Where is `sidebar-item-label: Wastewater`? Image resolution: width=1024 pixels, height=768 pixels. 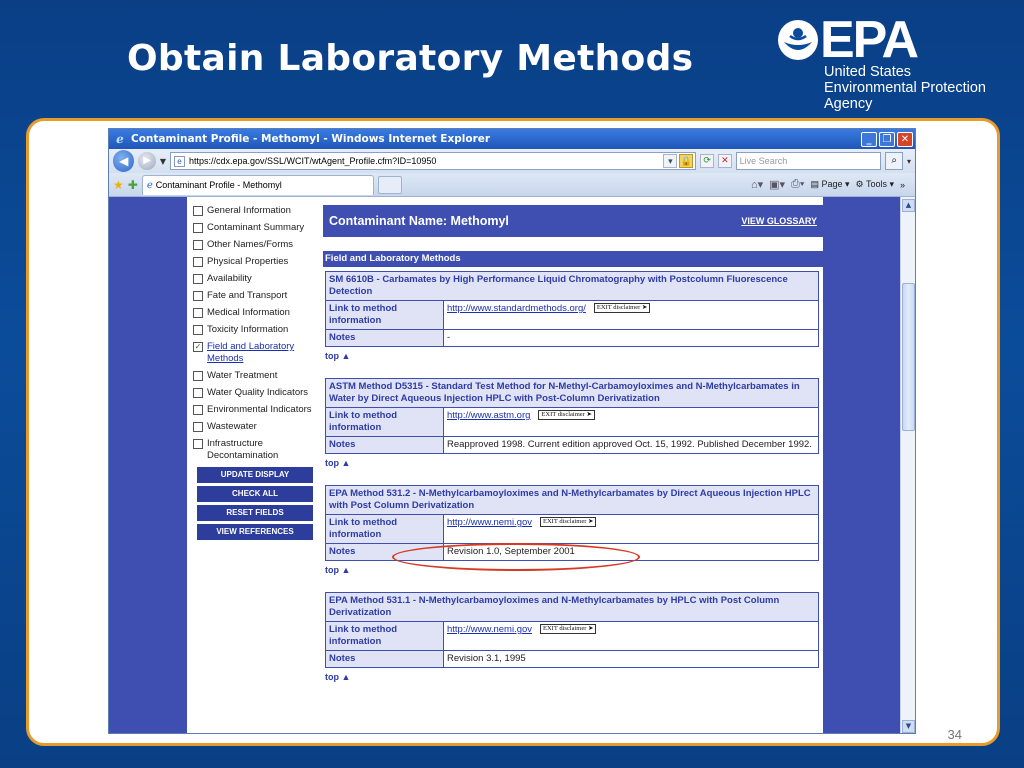
sidebar-item-label: Wastewater is located at coordinates (232, 426).